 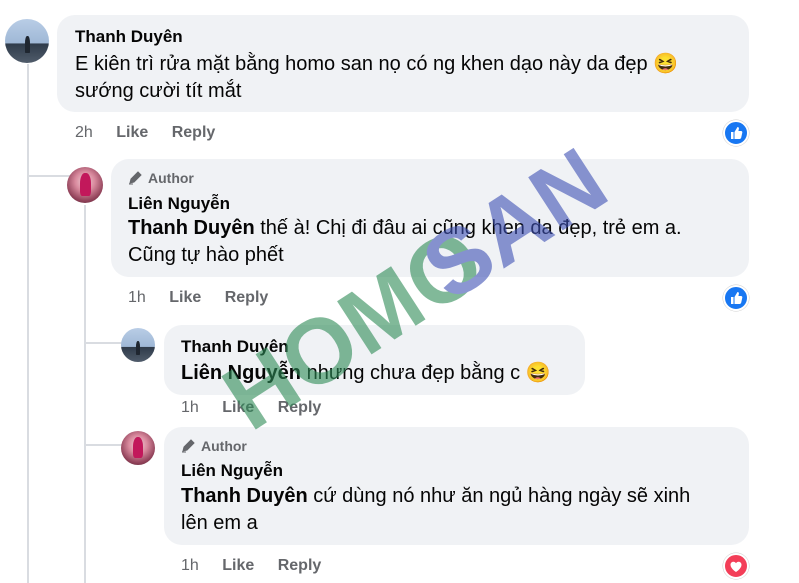 I want to click on comment-text-line-2: sướng cười tít mắt, so click(x=158, y=91).